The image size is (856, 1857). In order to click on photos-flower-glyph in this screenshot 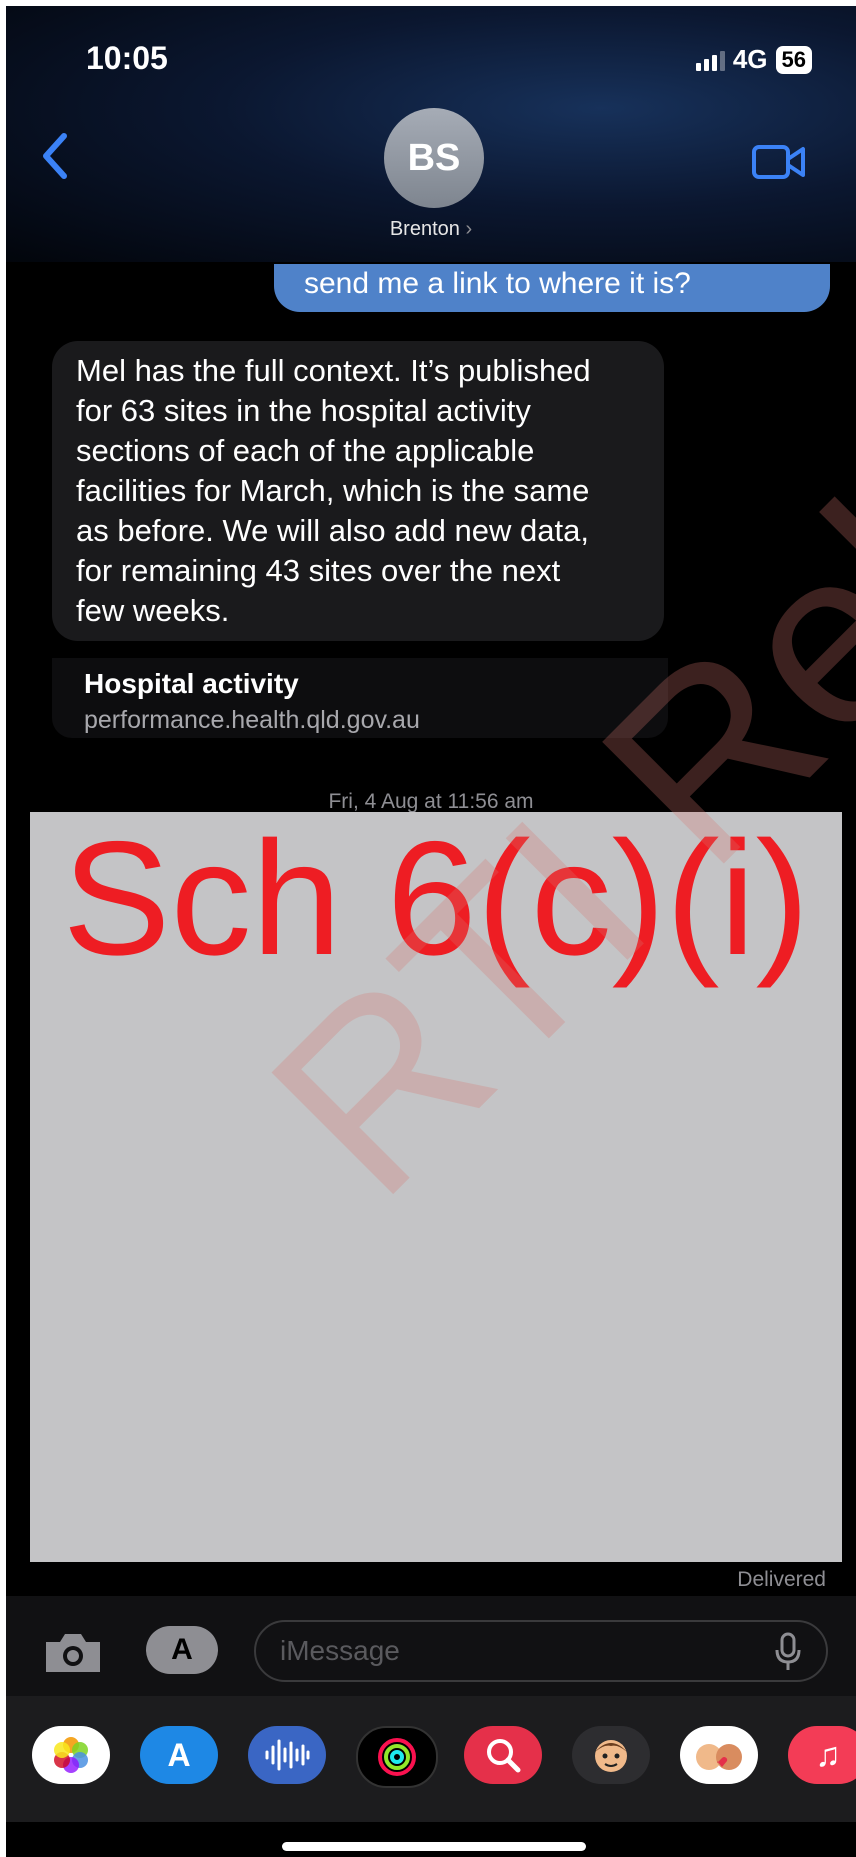, I will do `click(71, 1755)`.